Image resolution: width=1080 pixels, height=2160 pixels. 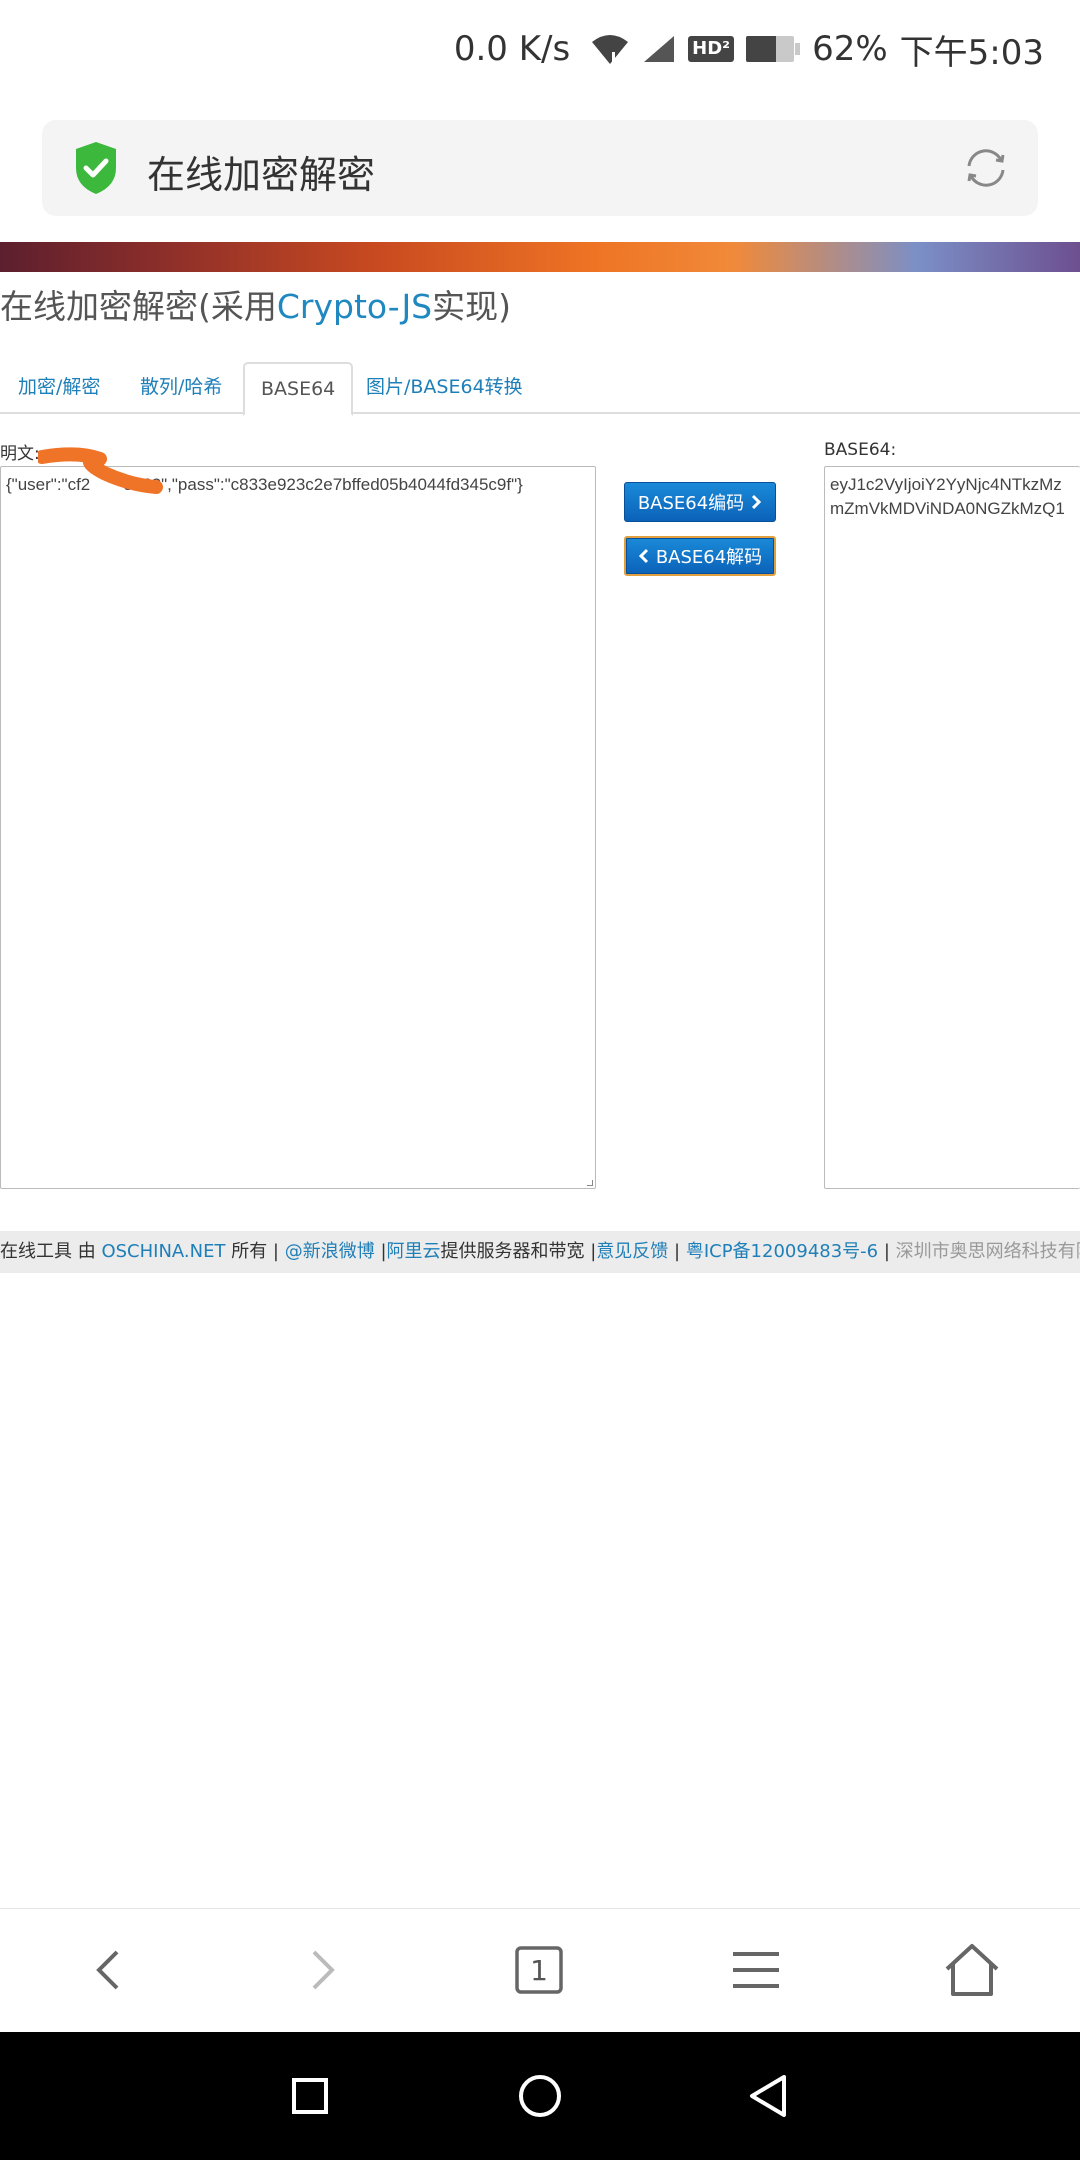 I want to click on tab-count: 1, so click(x=539, y=1970).